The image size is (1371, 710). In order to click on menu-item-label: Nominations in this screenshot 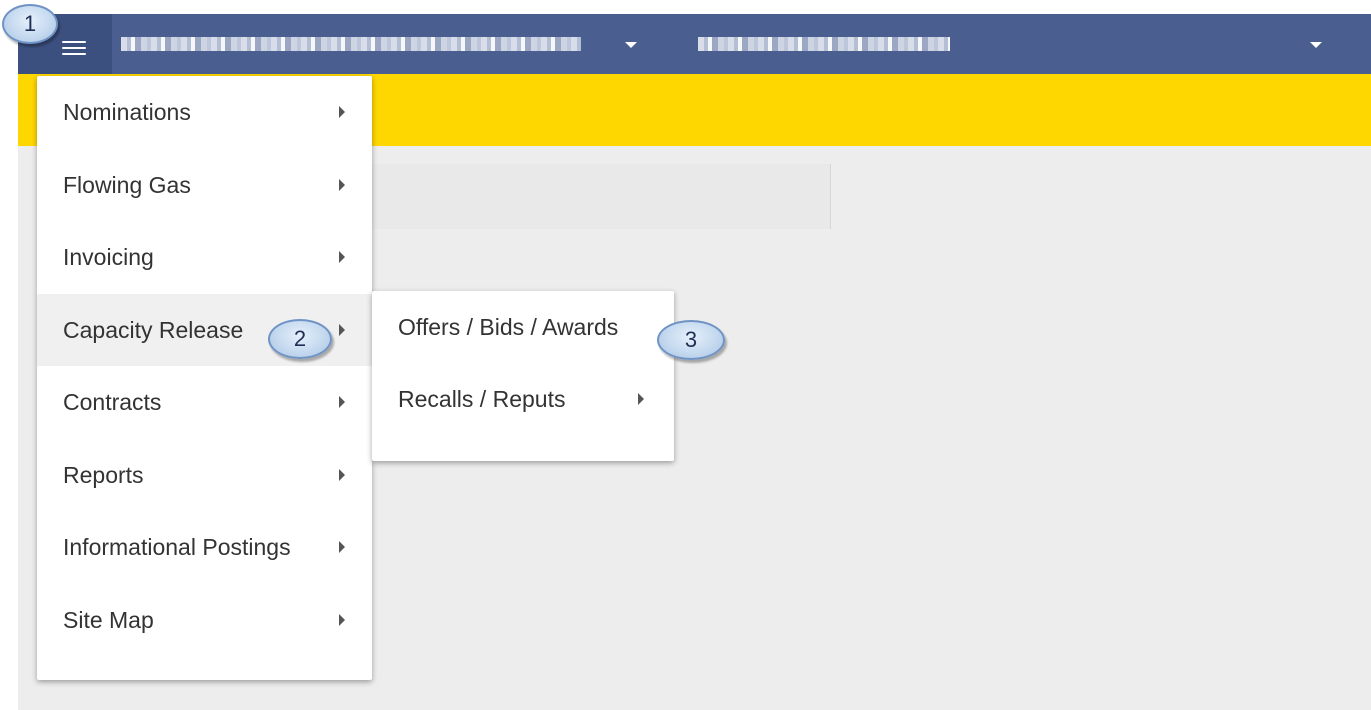, I will do `click(127, 112)`.